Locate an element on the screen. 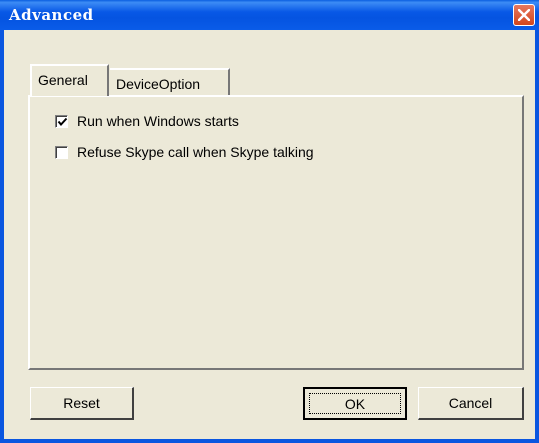  reset-button: Reset is located at coordinates (82, 403).